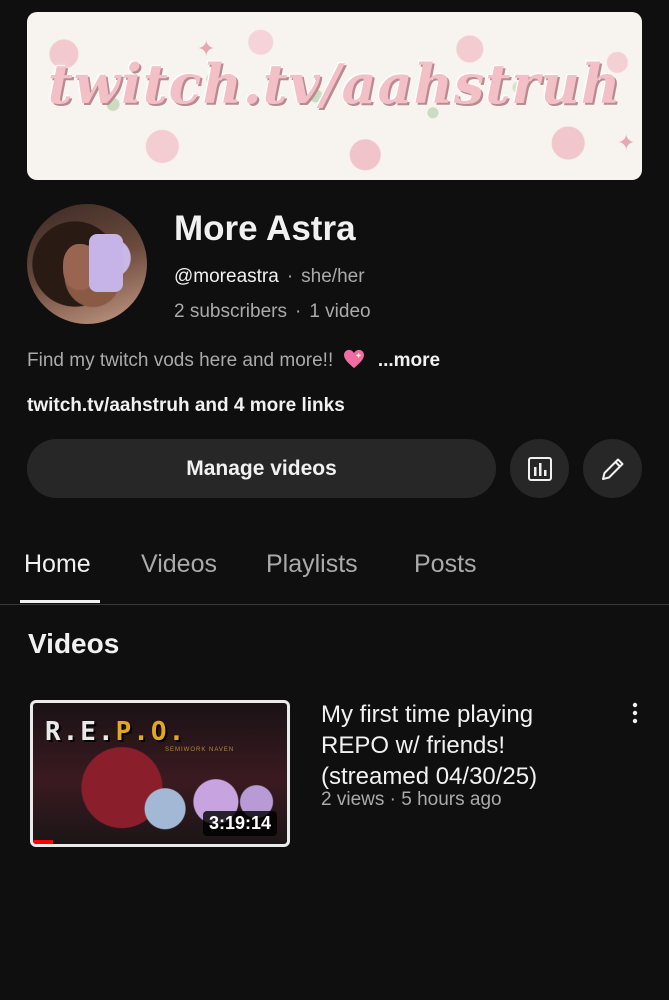 The height and width of the screenshot is (1000, 669). Describe the element at coordinates (106, 263) in the screenshot. I see `avatar-phone` at that location.